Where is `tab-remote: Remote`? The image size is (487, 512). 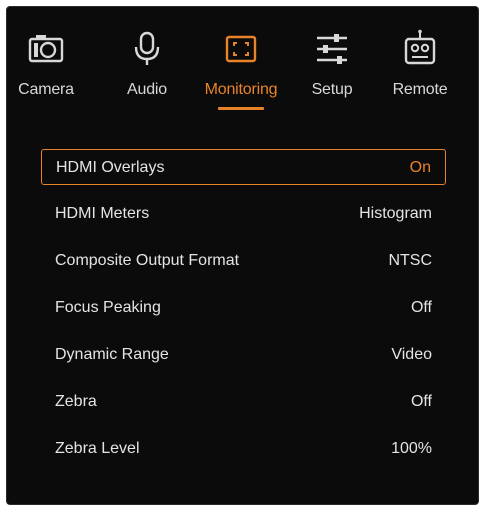 tab-remote: Remote is located at coordinates (420, 74).